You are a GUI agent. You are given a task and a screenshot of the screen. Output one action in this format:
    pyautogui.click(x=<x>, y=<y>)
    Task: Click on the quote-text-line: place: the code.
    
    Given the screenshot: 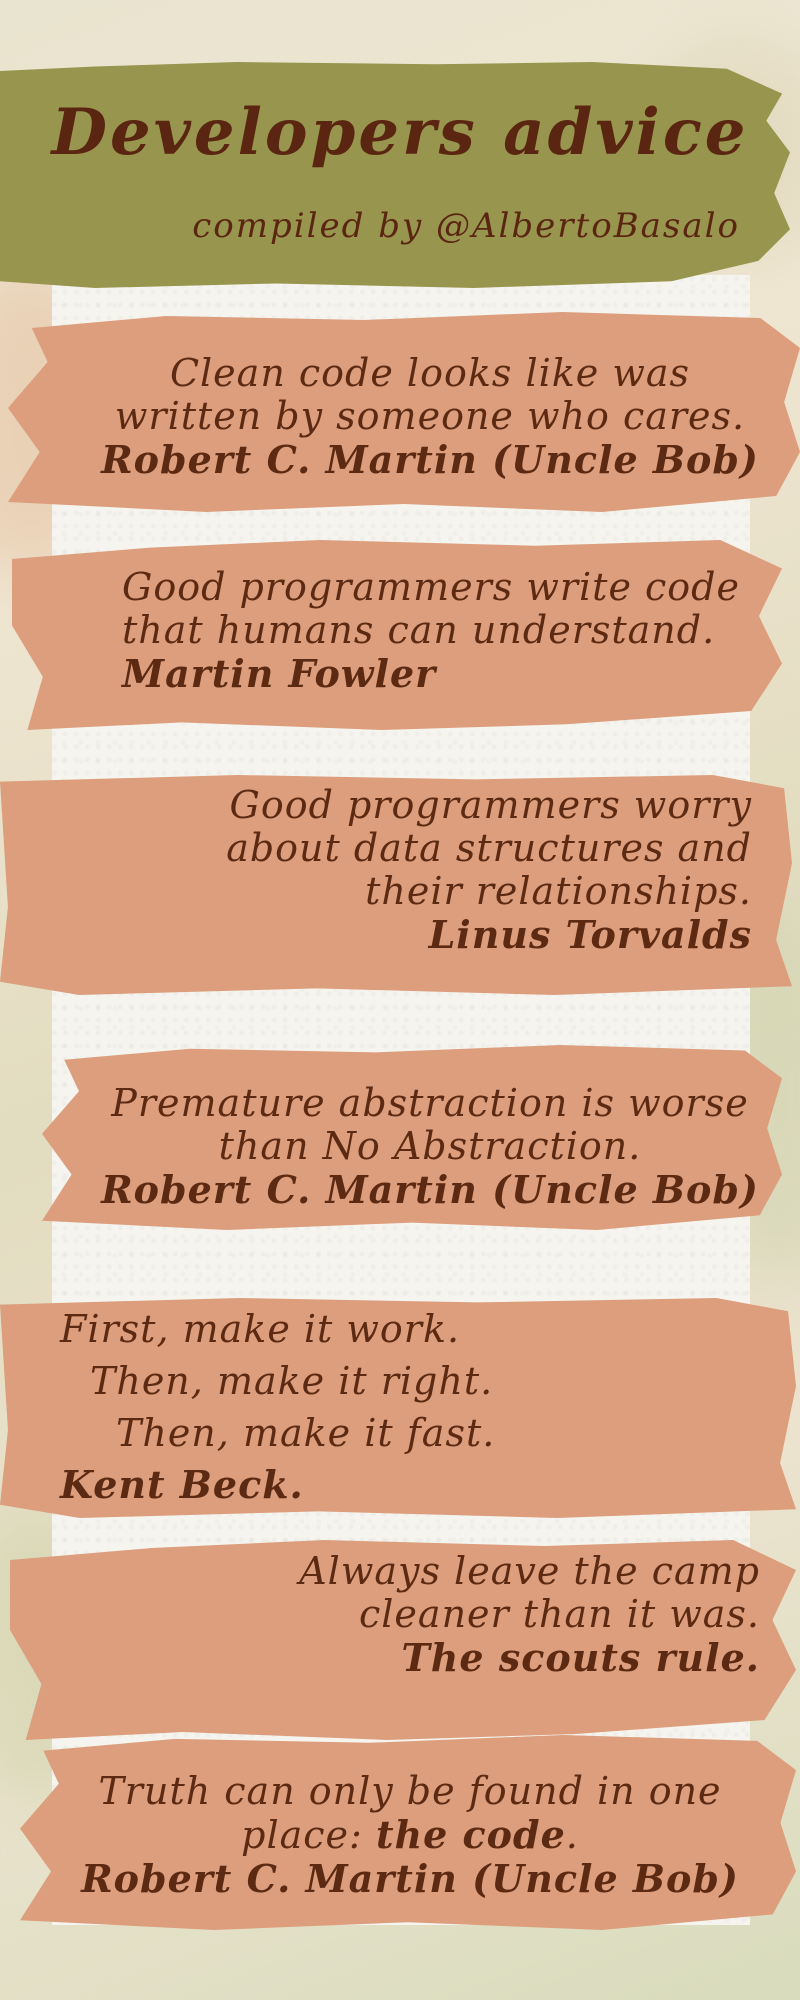 What is the action you would take?
    pyautogui.click(x=410, y=1835)
    